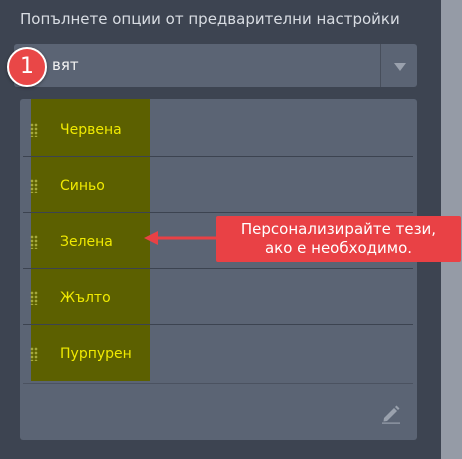 This screenshot has height=459, width=462. What do you see at coordinates (218, 185) in the screenshot?
I see `option-row: Синьо` at bounding box center [218, 185].